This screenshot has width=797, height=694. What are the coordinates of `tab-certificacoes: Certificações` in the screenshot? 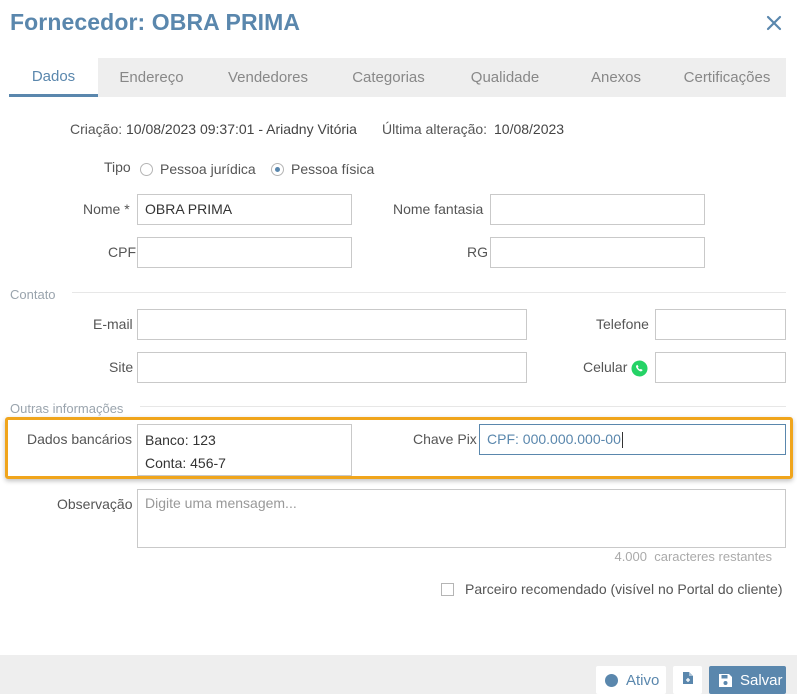 It's located at (727, 77).